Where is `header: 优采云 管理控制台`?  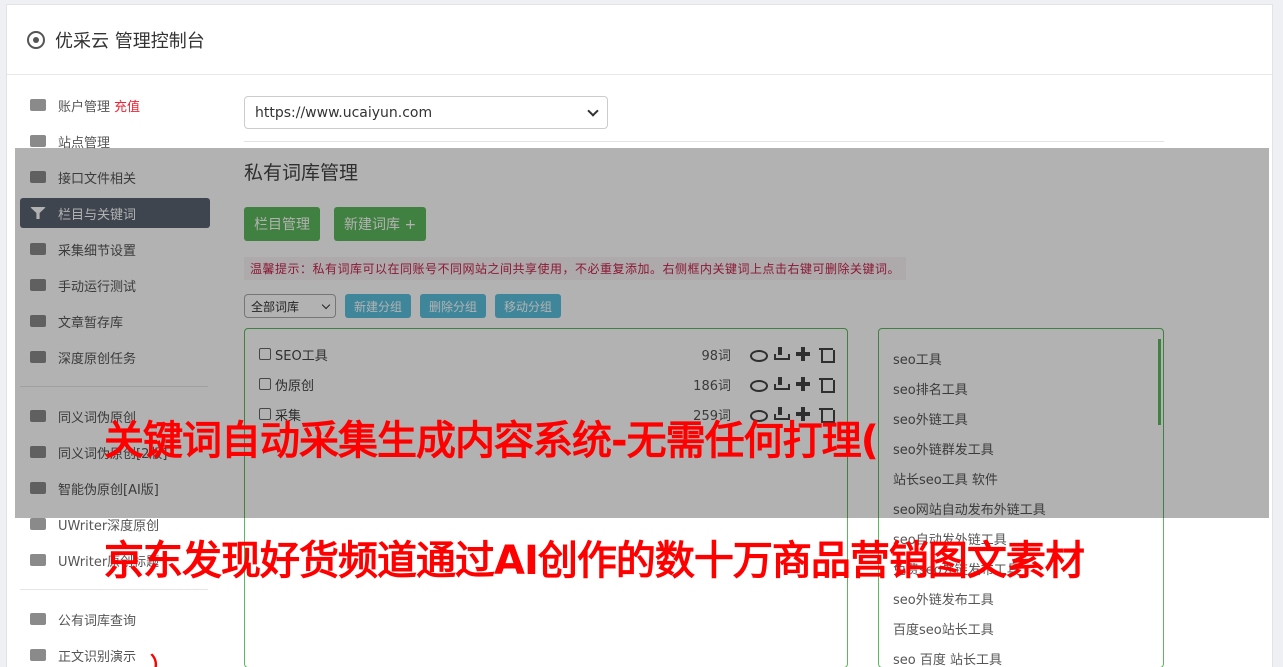 header: 优采云 管理控制台 is located at coordinates (639, 40).